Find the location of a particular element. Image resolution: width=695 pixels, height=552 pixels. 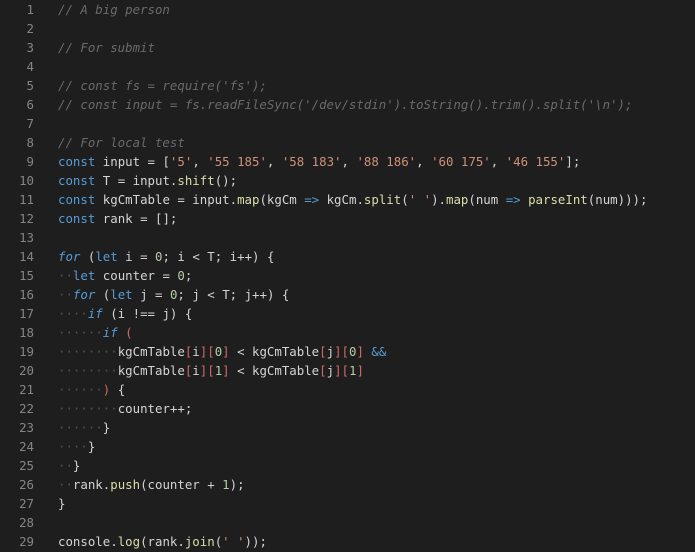

code-line: 22 ········counter++; is located at coordinates (347, 408).